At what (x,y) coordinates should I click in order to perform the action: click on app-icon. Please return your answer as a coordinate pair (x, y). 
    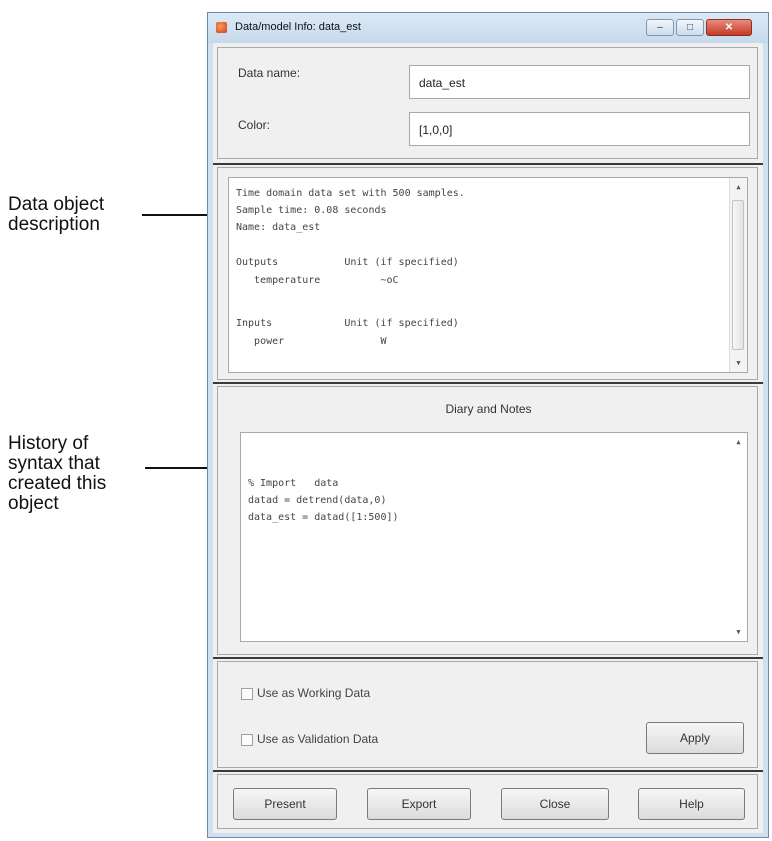
    Looking at the image, I should click on (221, 27).